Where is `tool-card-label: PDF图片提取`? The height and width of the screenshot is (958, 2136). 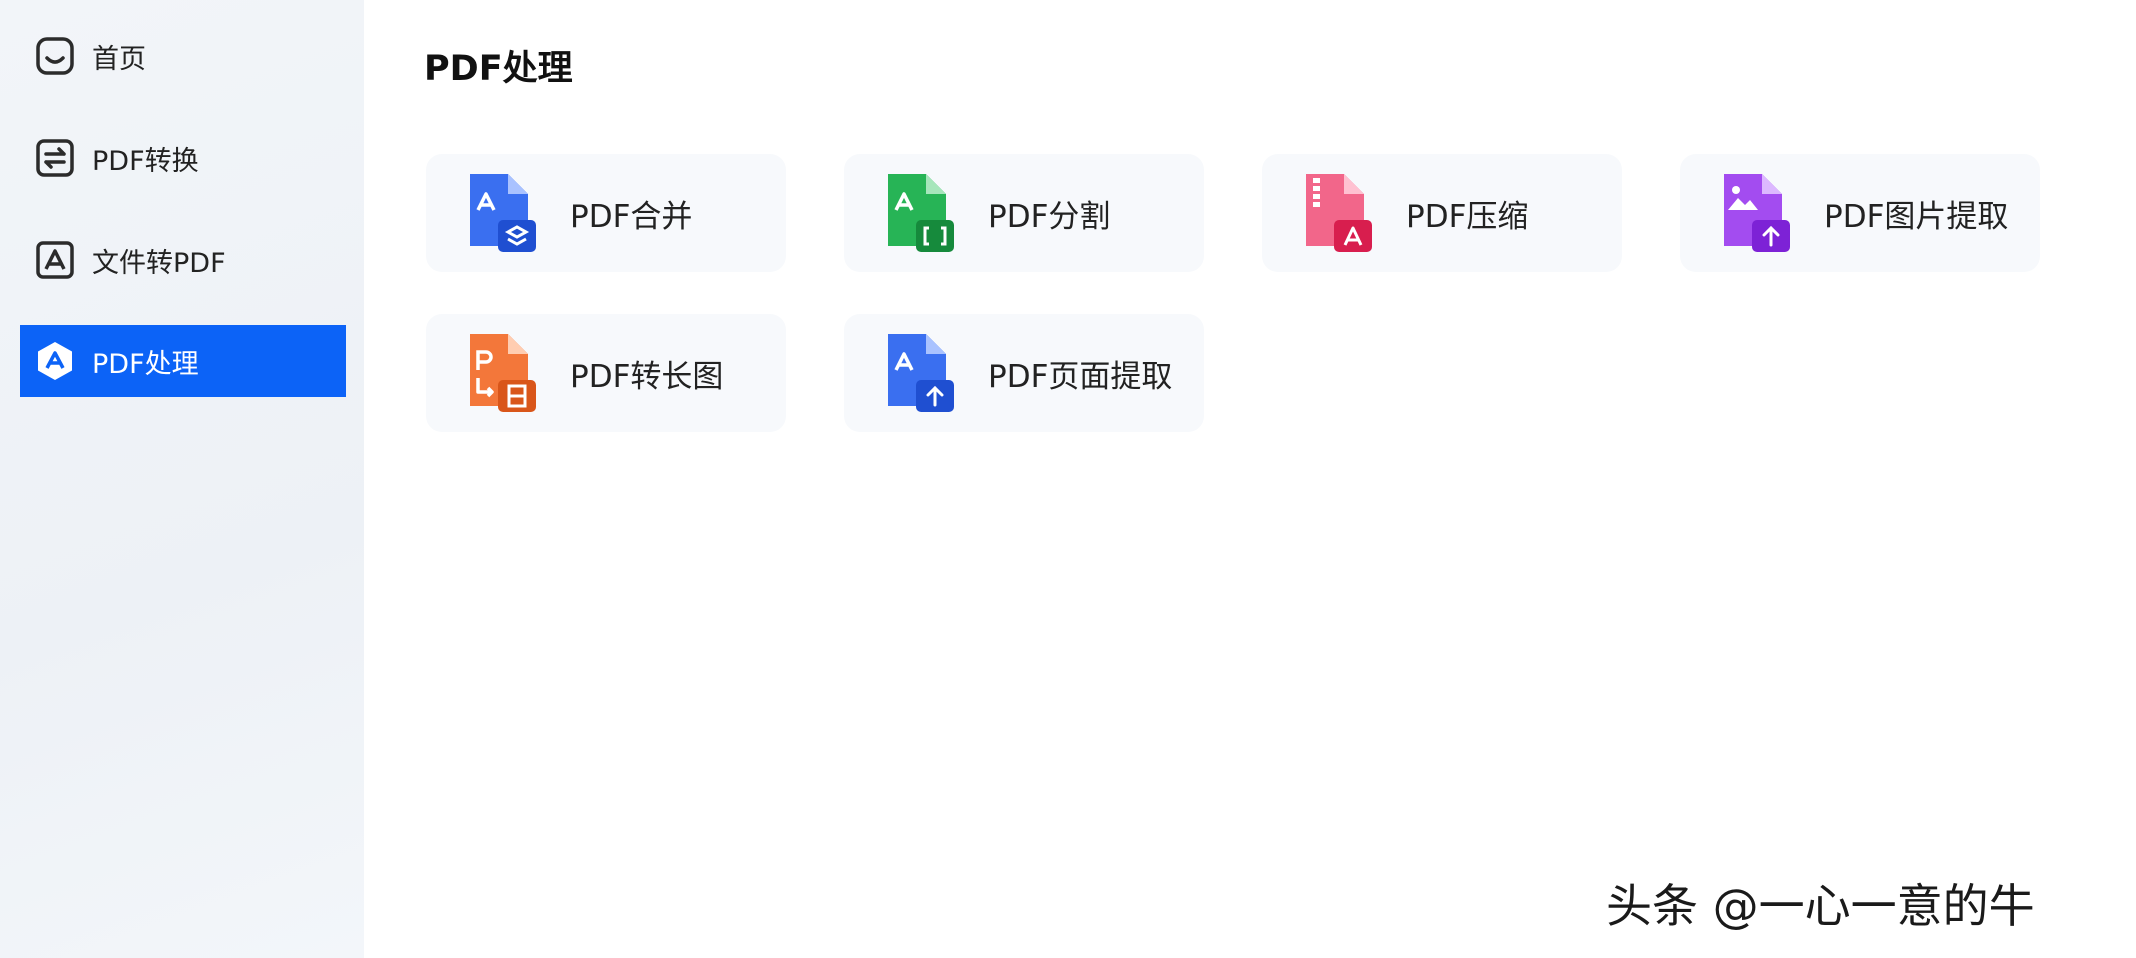 tool-card-label: PDF图片提取 is located at coordinates (1916, 216).